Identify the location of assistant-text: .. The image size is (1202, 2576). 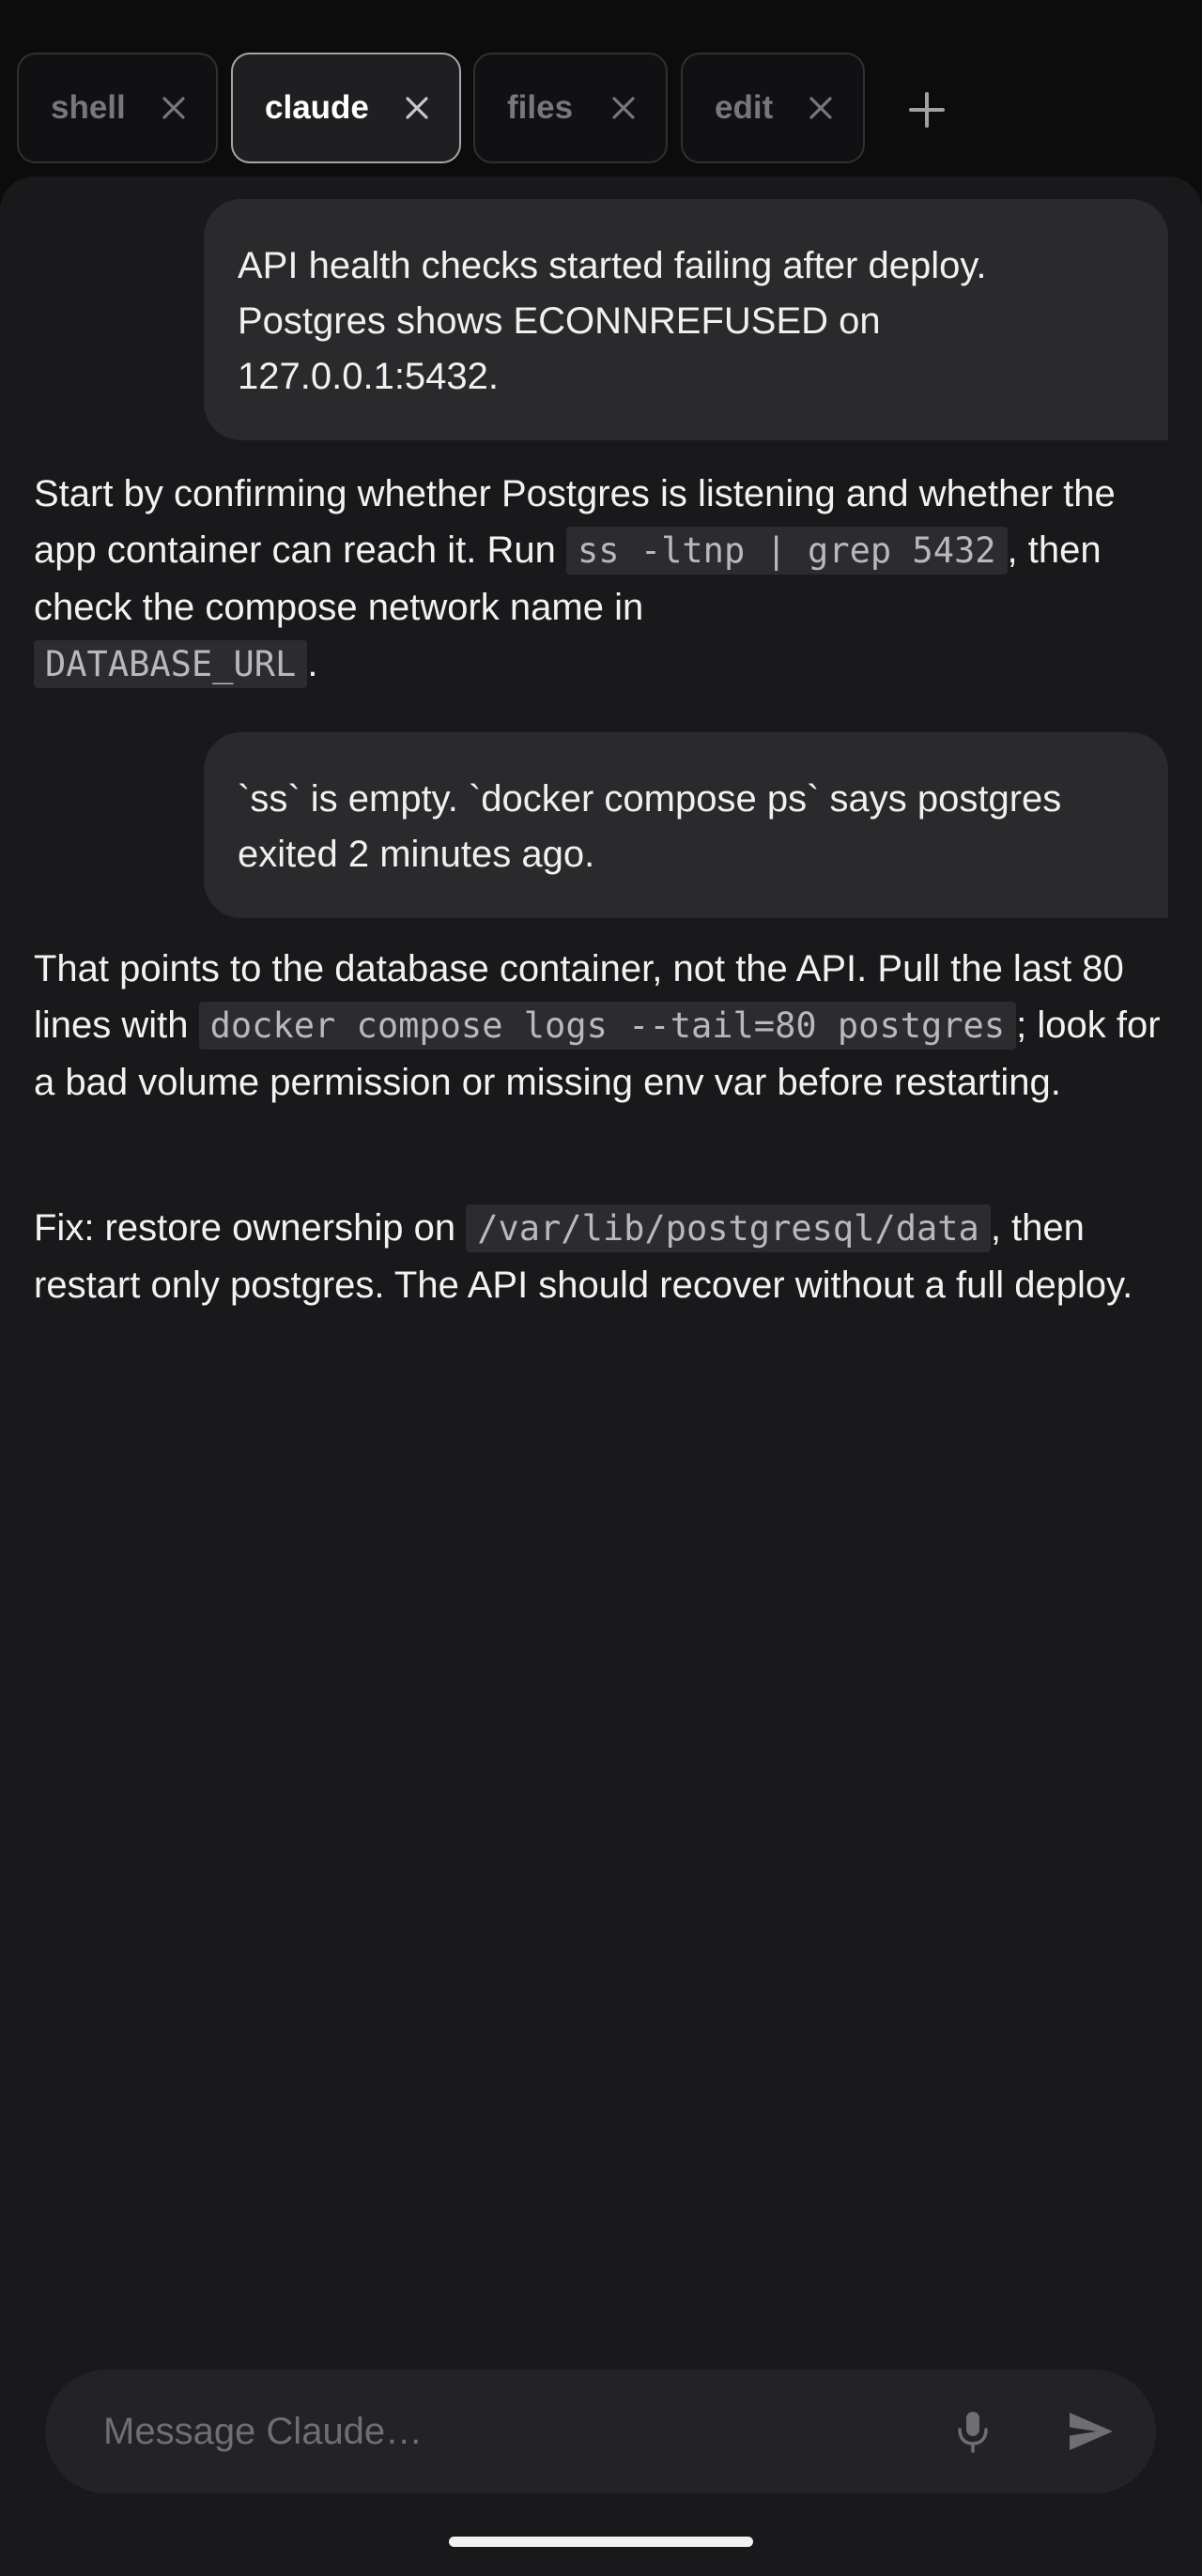
(312, 664).